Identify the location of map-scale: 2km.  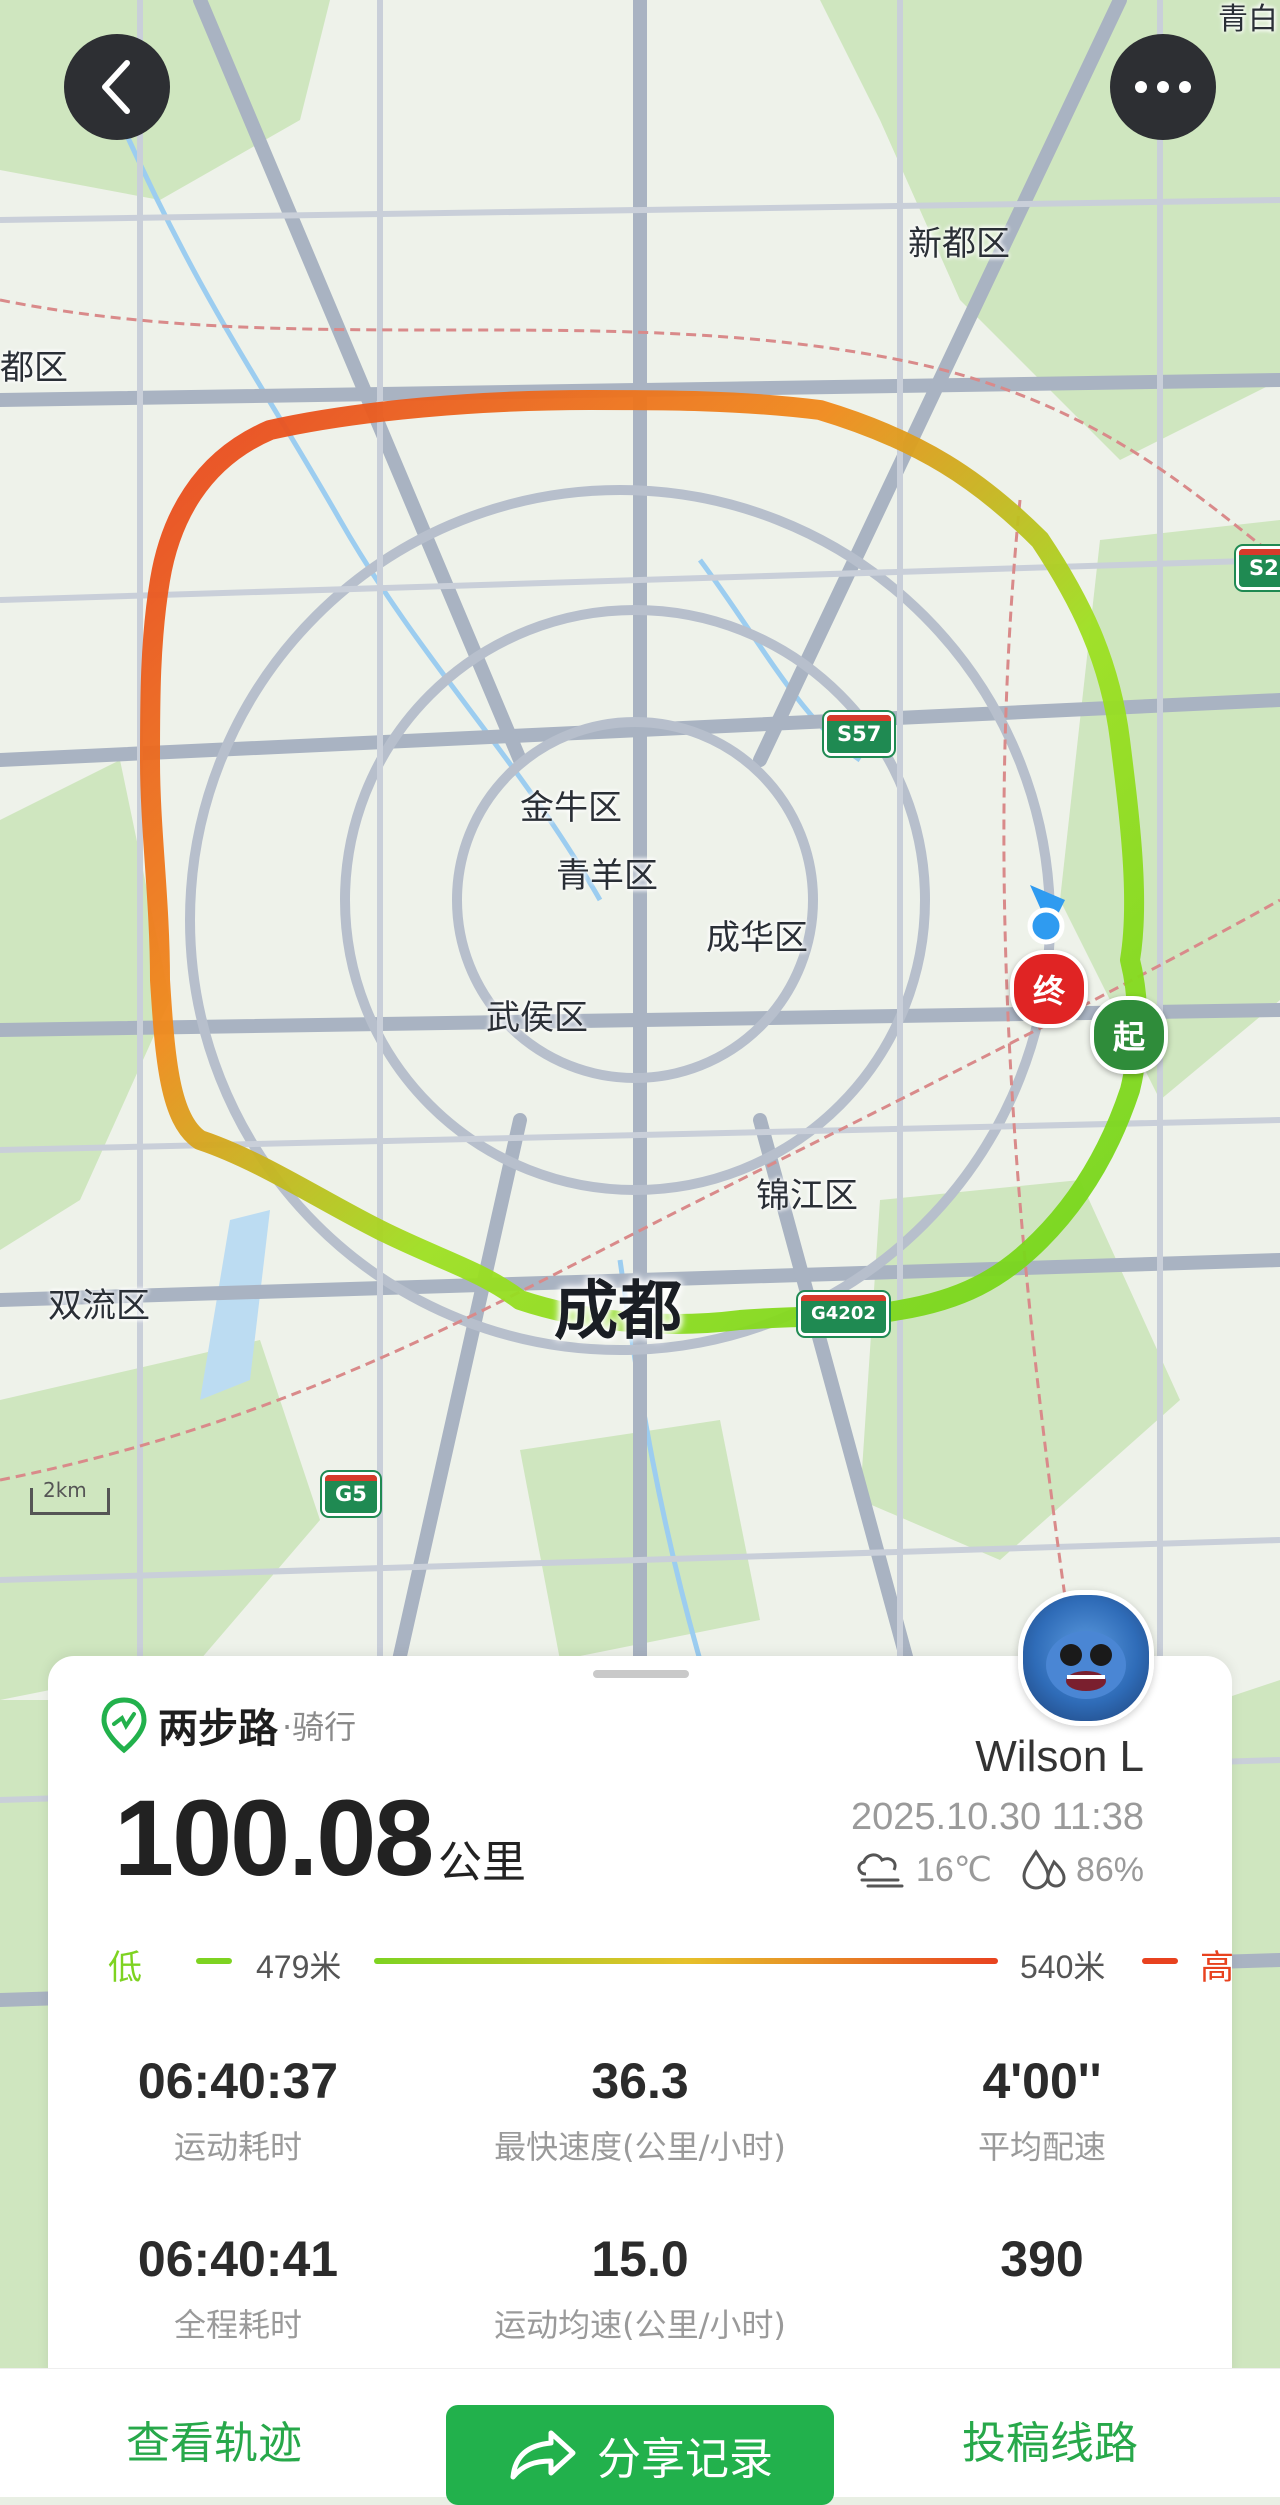
(70, 1496).